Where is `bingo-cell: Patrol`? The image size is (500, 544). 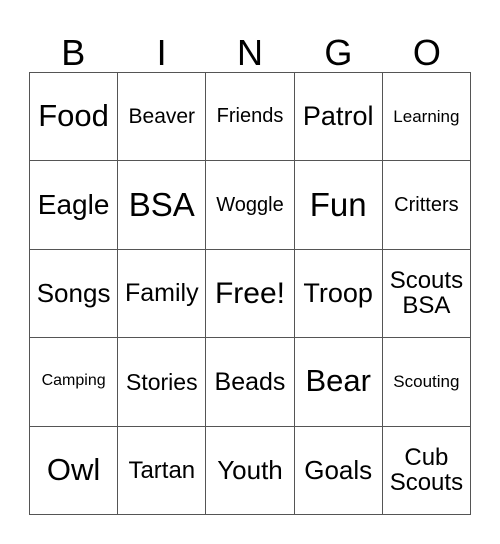 bingo-cell: Patrol is located at coordinates (338, 117).